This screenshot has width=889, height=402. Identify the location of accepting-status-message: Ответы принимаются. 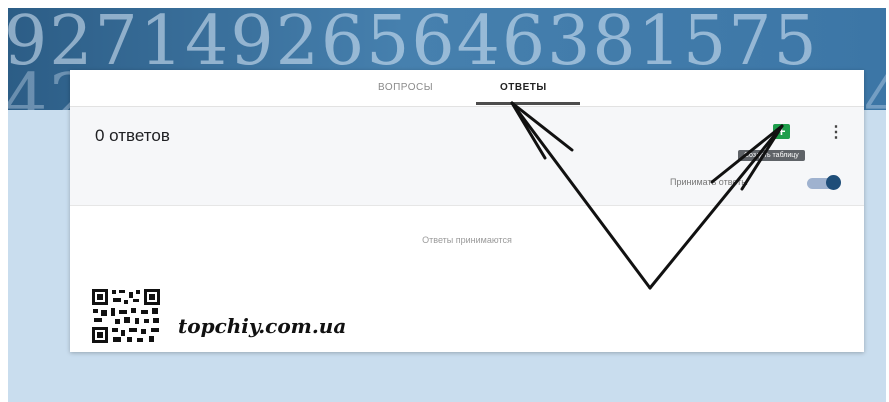
(467, 240).